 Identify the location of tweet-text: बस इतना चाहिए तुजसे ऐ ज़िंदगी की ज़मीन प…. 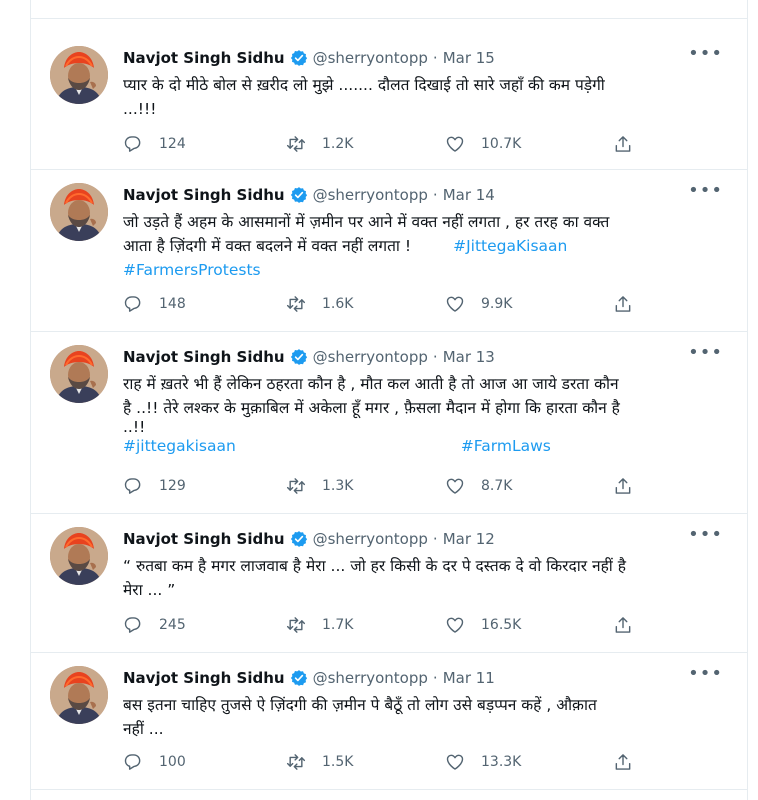
(425, 717).